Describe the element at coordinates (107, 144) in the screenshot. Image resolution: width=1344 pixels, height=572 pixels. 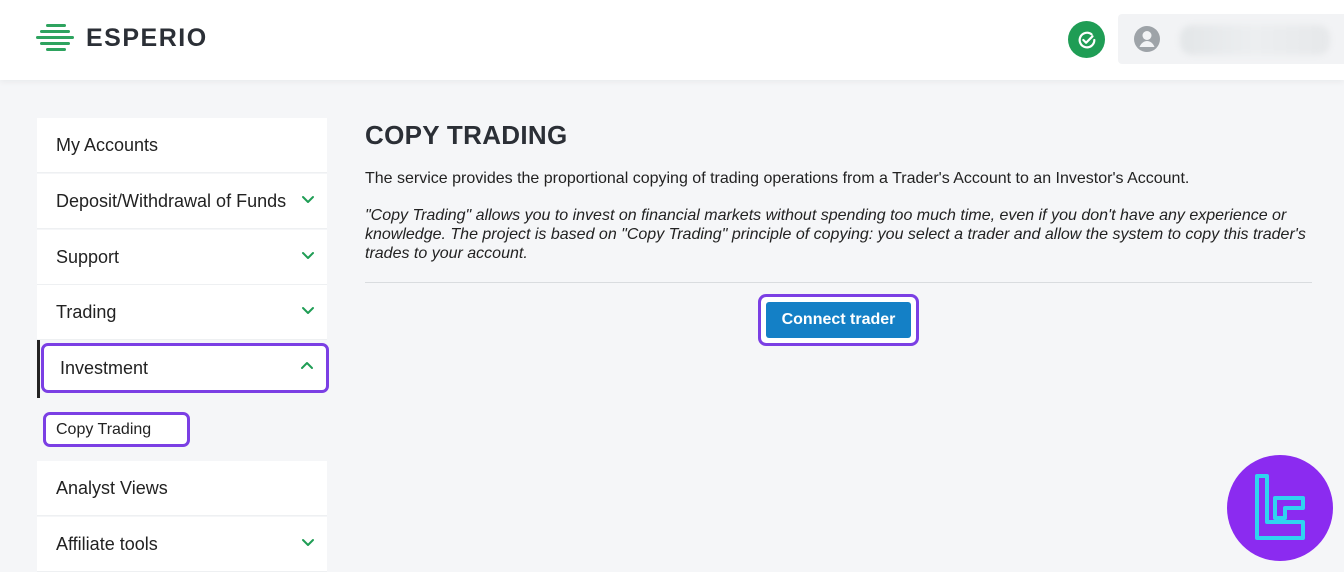
I see `sidebar-item-label: My Accounts` at that location.